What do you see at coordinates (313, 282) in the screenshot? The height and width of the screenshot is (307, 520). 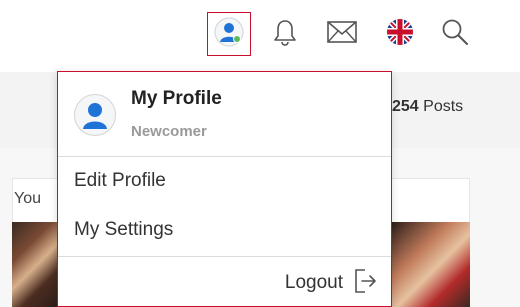 I see `logout-label: Logout` at bounding box center [313, 282].